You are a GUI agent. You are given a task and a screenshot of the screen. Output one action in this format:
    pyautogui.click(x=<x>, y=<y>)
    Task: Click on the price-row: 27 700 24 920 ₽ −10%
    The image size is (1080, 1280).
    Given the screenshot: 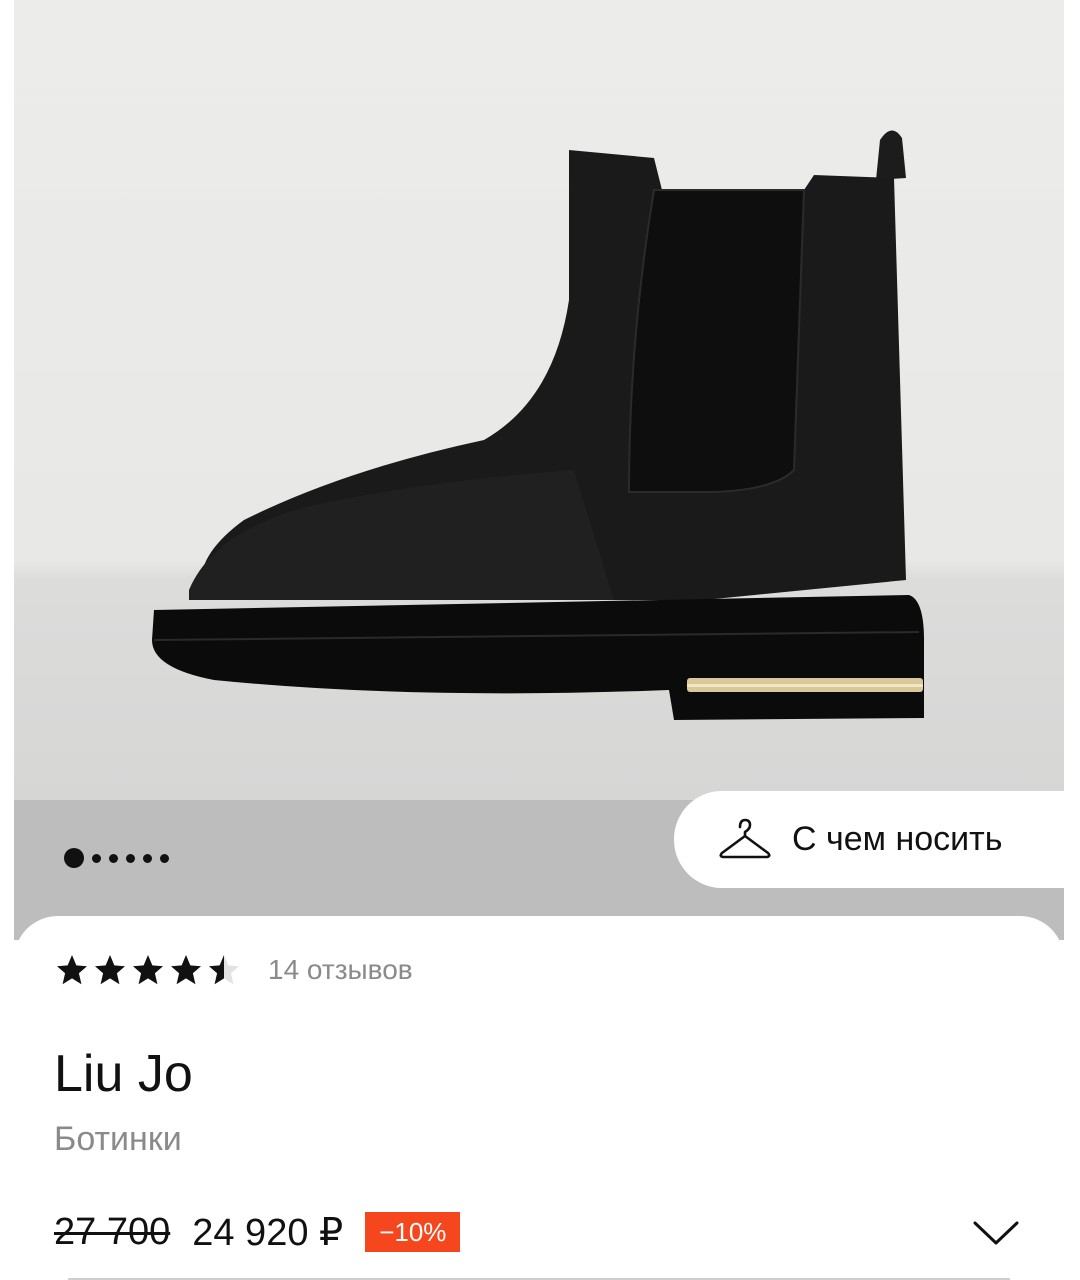 What is the action you would take?
    pyautogui.click(x=257, y=1232)
    